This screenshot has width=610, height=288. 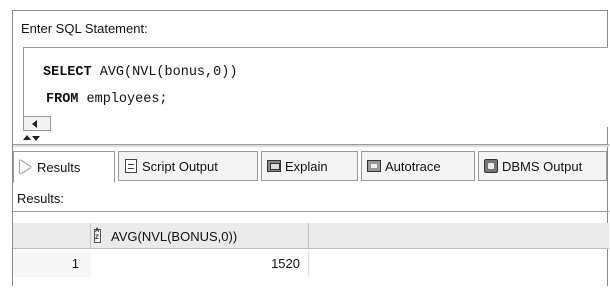 I want to click on play-icon, so click(x=26, y=167).